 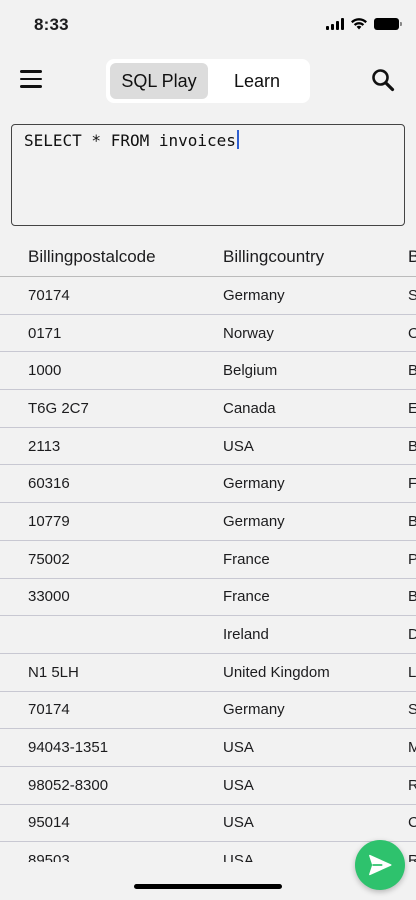 I want to click on table-row: 10779 Germany B, so click(x=208, y=522).